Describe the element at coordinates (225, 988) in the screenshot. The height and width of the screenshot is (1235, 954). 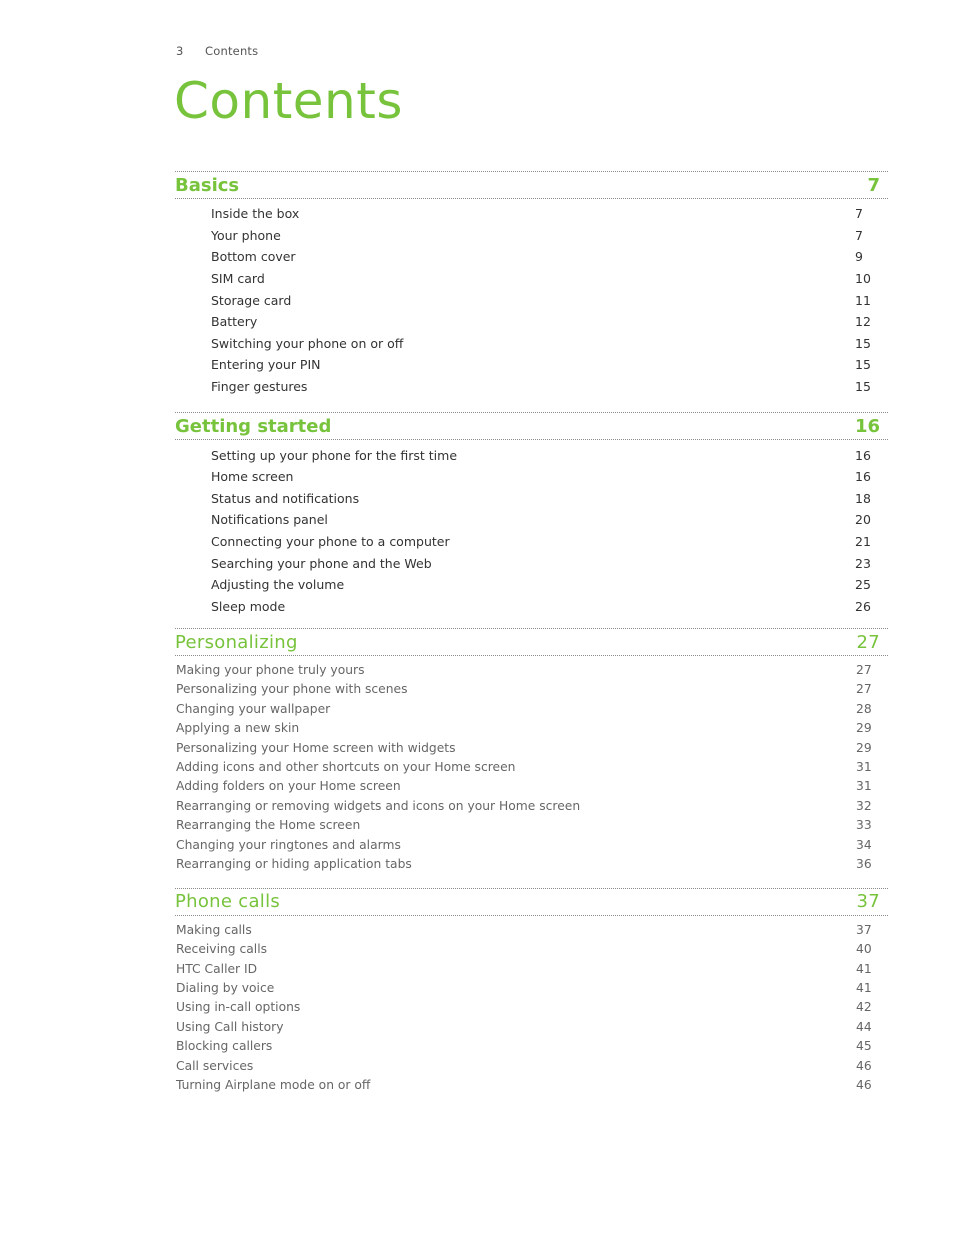
I see `entry-label: Dialing by voice` at that location.